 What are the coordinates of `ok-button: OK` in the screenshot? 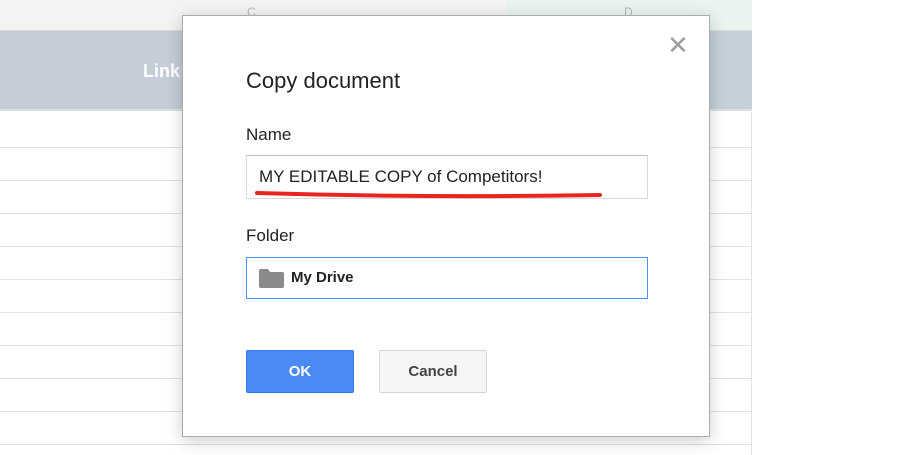 It's located at (300, 371).